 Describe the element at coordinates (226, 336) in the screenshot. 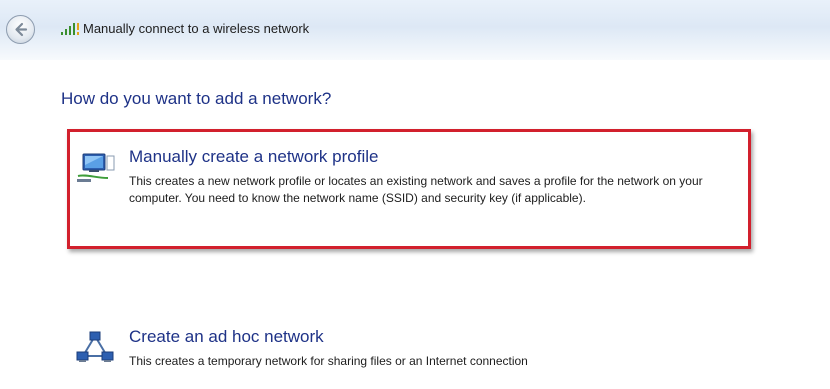

I see `option-title-ad-hoc: Create an ad hoc network` at that location.